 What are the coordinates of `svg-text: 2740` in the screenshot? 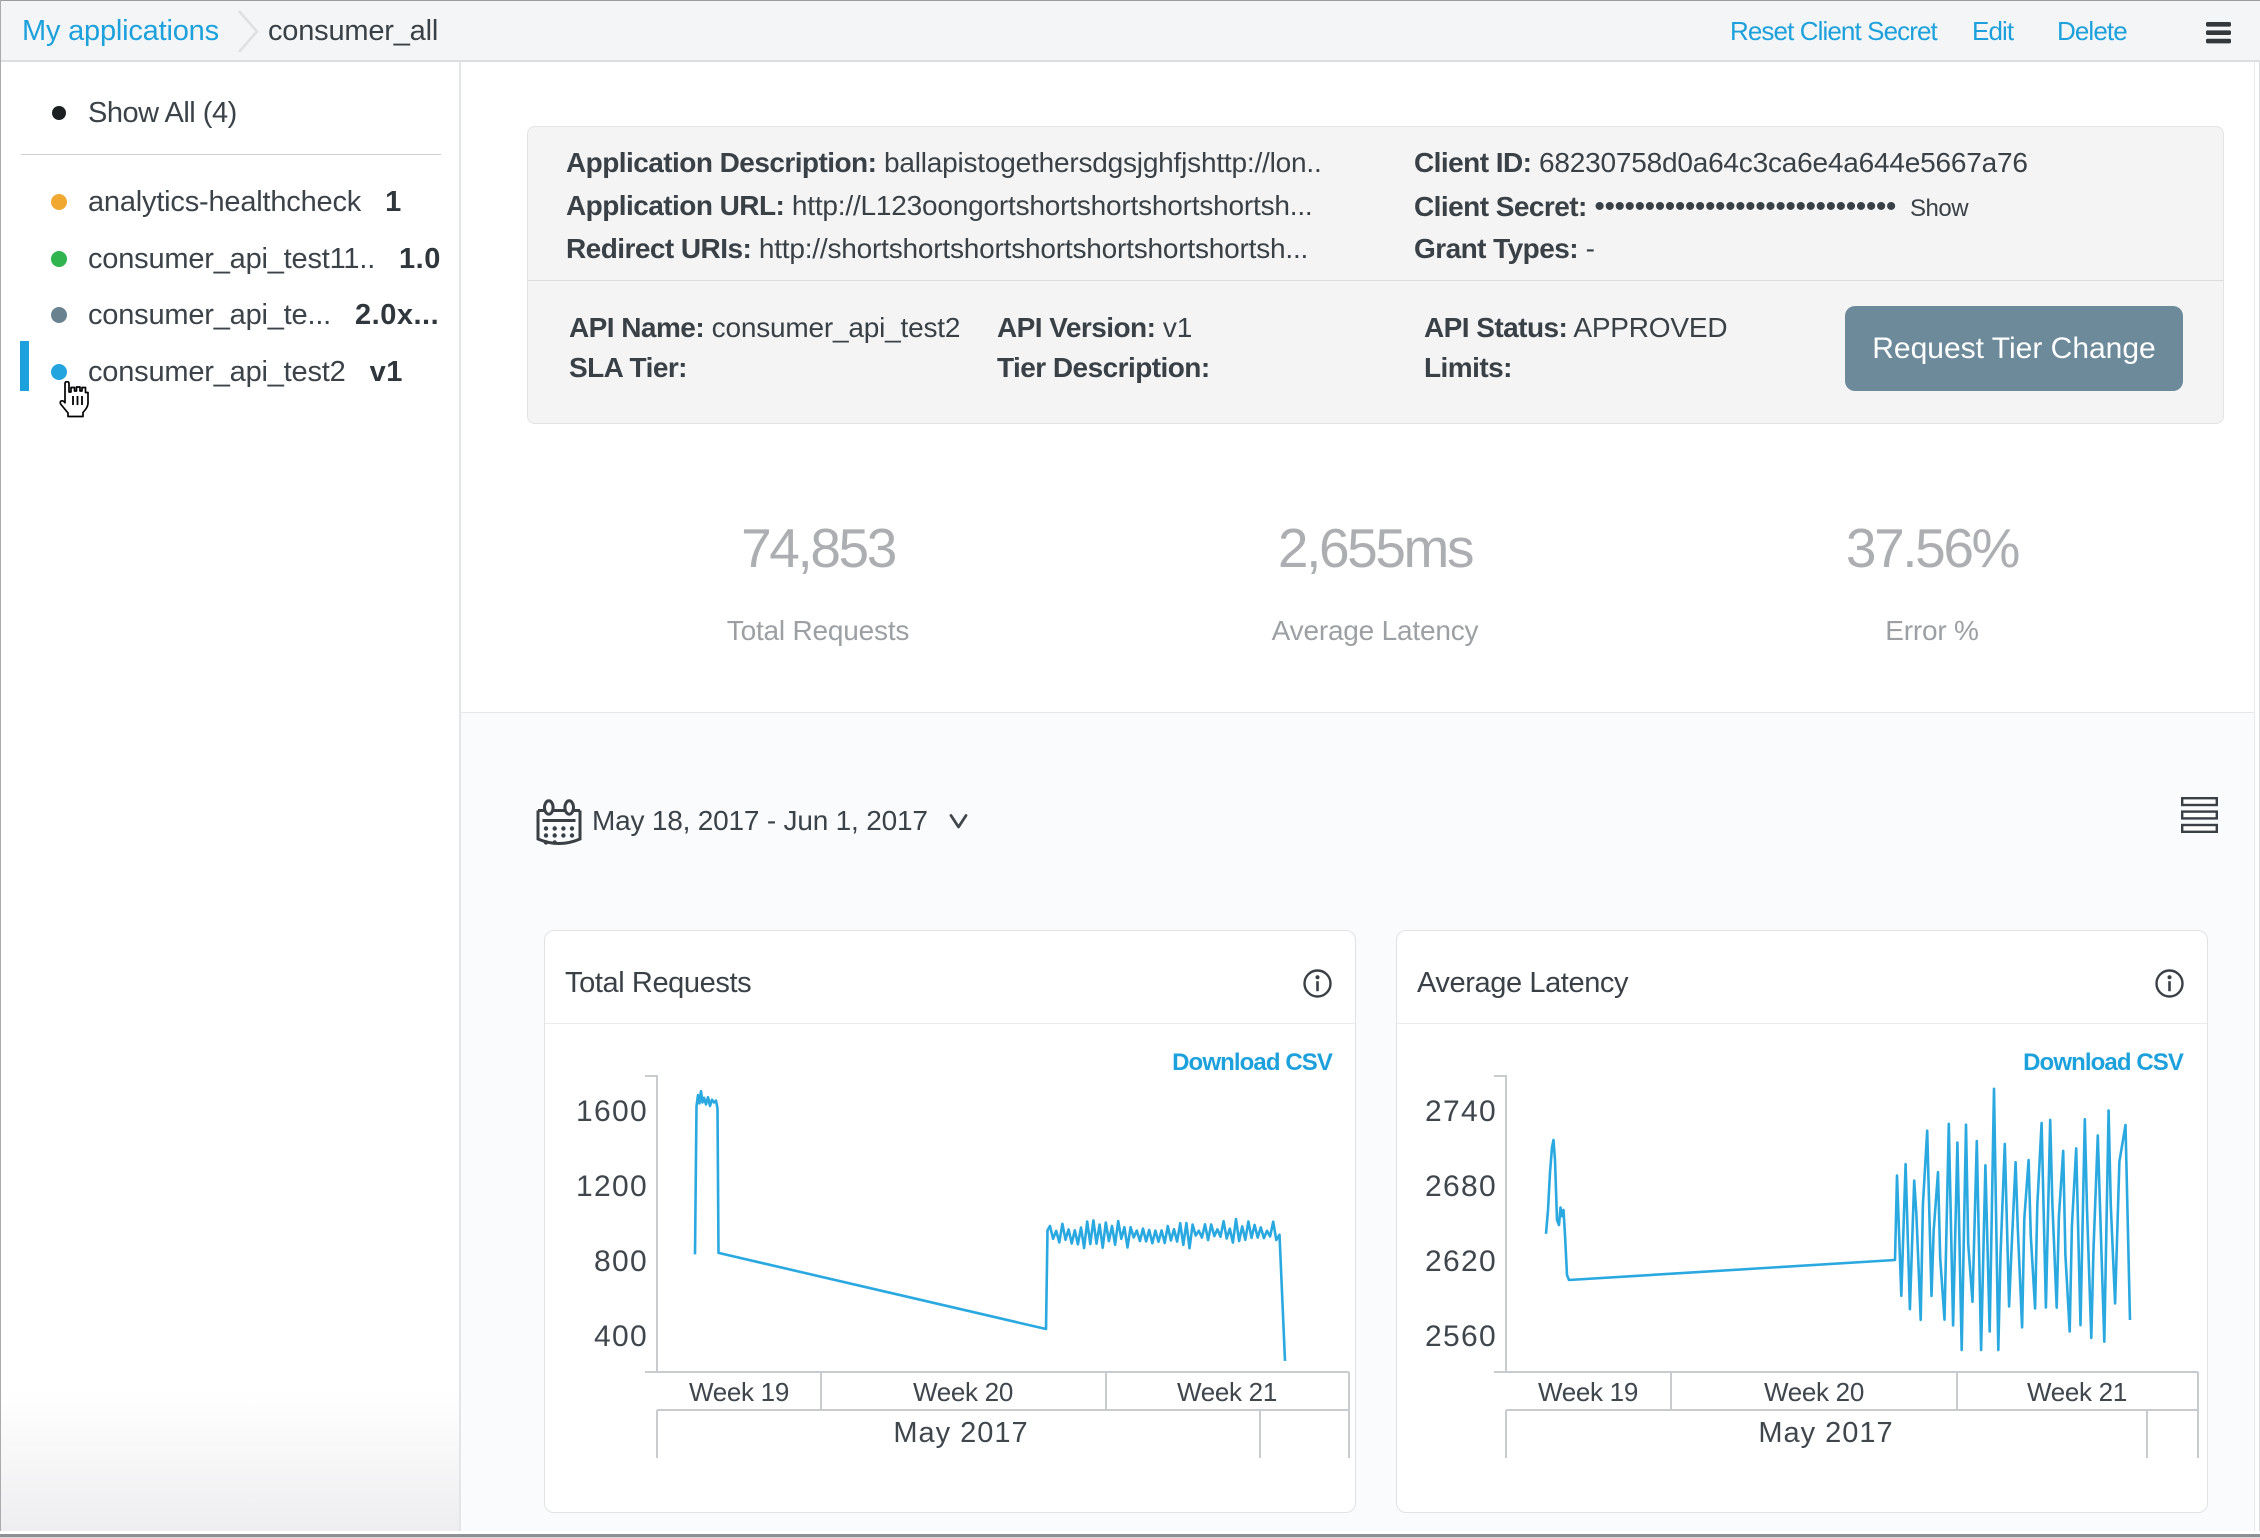 It's located at (1461, 1111).